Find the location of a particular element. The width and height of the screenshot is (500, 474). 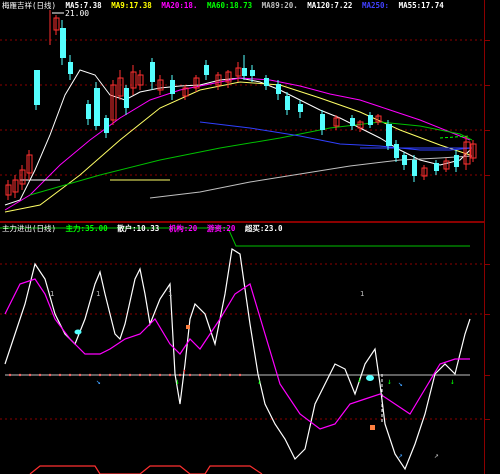

ind-ma5: MA5:7.38 is located at coordinates (83, 5).